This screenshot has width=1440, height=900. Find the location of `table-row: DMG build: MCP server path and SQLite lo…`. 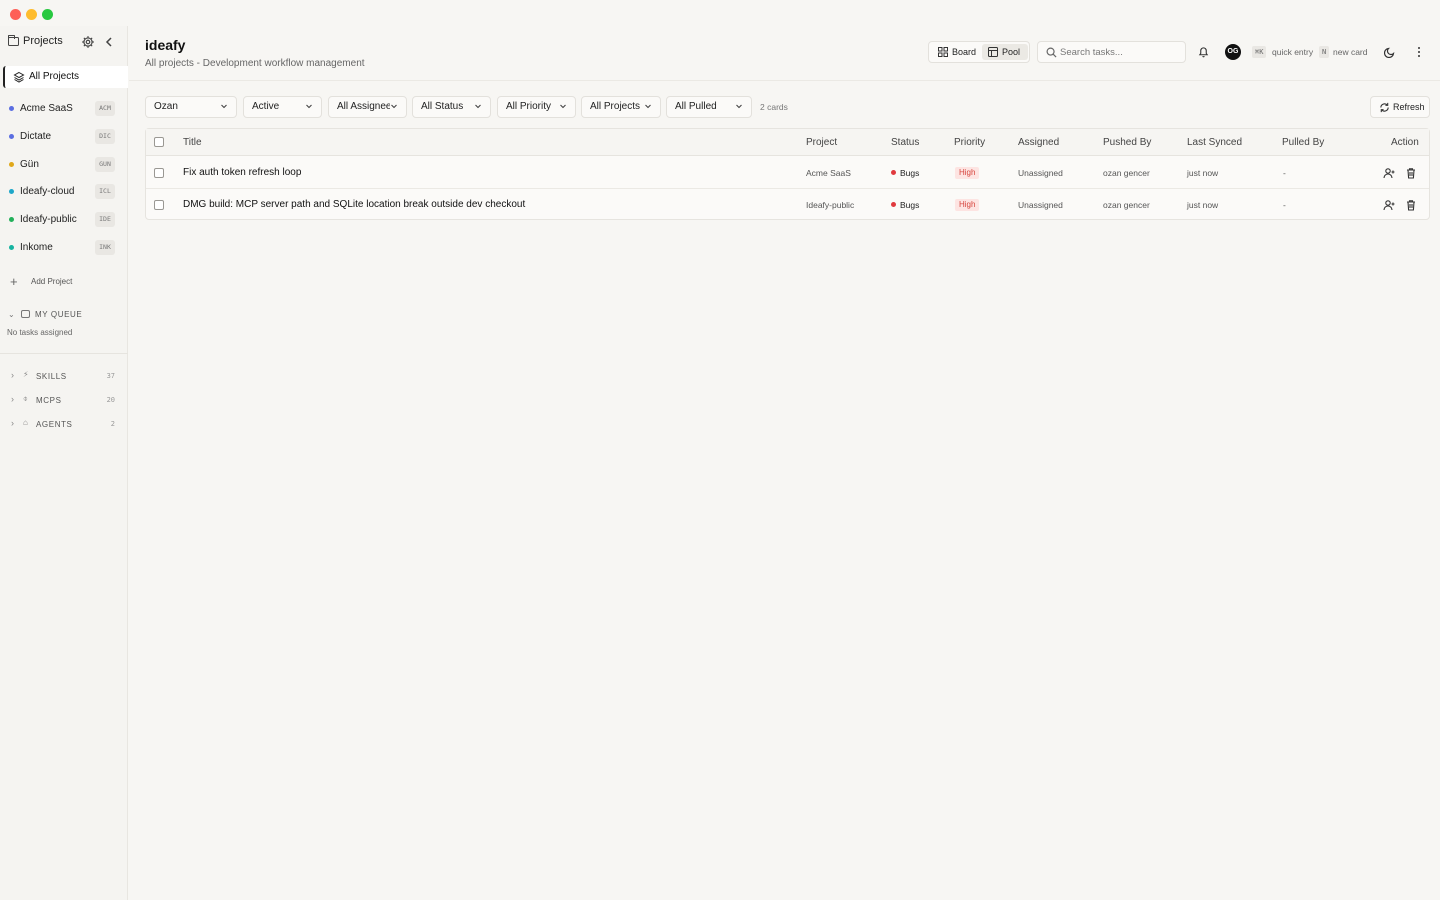

table-row: DMG build: MCP server path and SQLite lo… is located at coordinates (787, 205).